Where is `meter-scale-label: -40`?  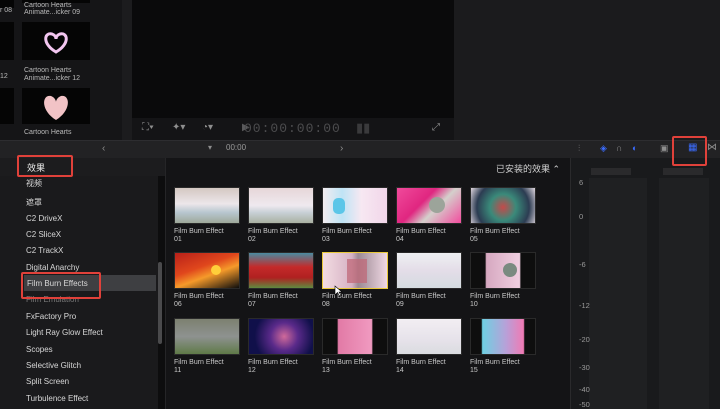
meter-scale-label: -40 is located at coordinates (584, 389).